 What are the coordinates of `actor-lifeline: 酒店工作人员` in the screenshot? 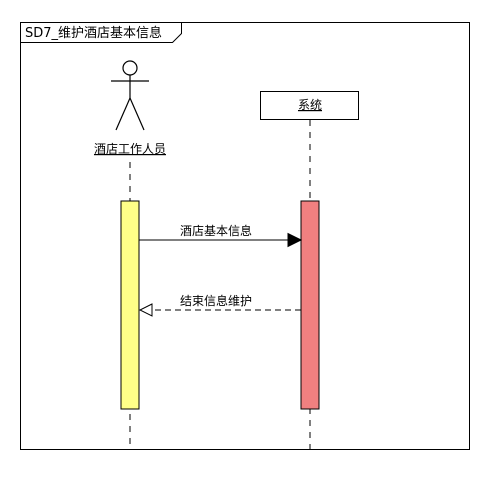 It's located at (130, 255).